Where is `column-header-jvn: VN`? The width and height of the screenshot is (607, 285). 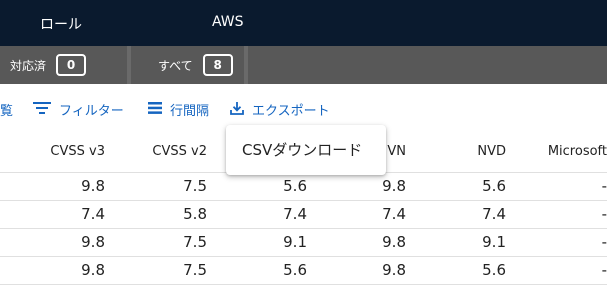
column-header-jvn: VN is located at coordinates (396, 151).